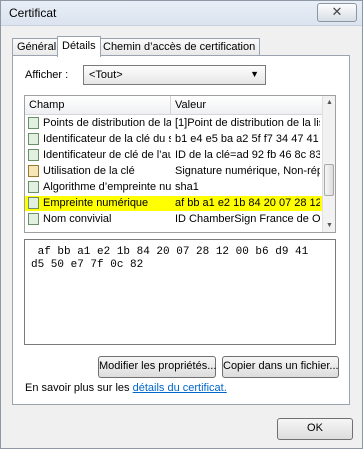 The height and width of the screenshot is (449, 363). I want to click on tab-certification-path: Chemin d’accès de certification, so click(179, 47).